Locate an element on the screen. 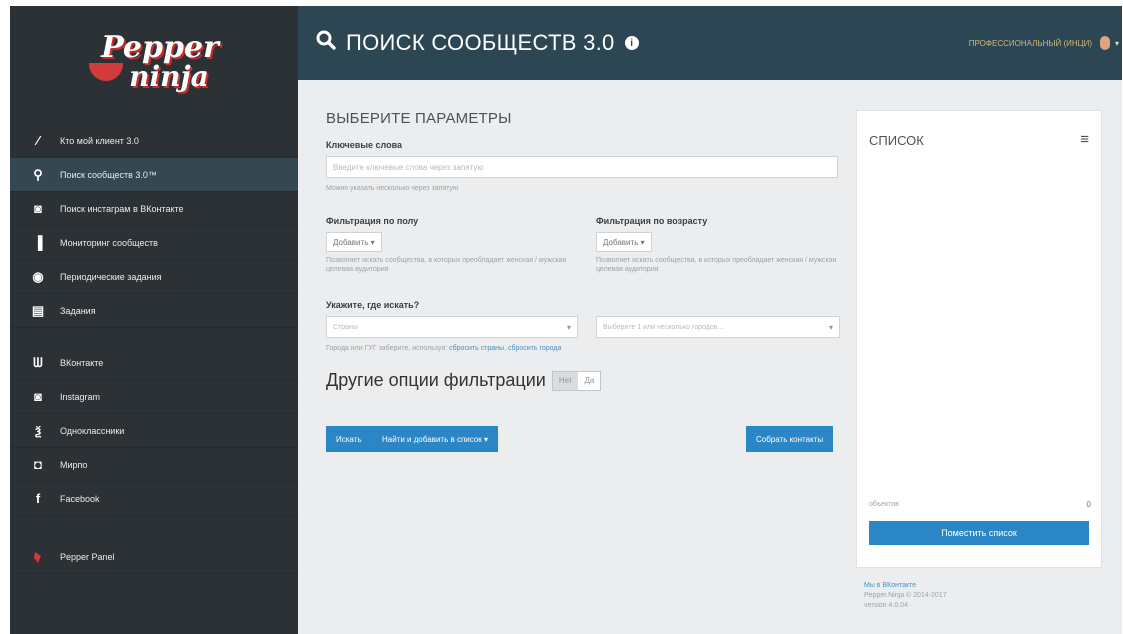 This screenshot has width=1123, height=634. country-select-value: Страны is located at coordinates (345, 327).